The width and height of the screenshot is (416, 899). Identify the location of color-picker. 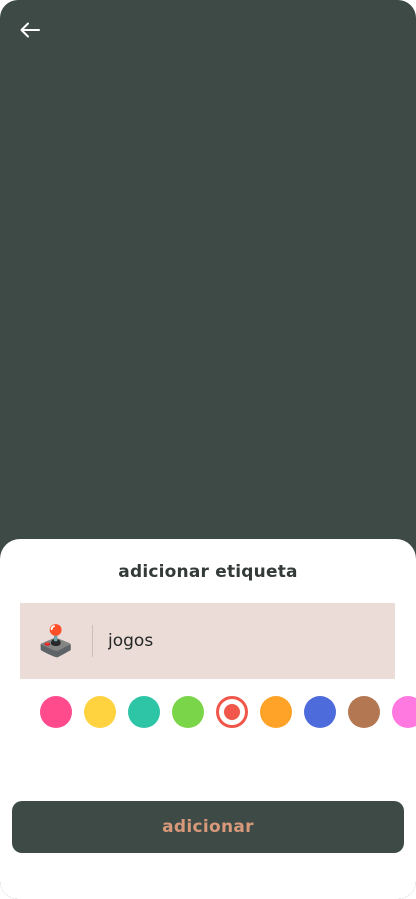
(228, 712).